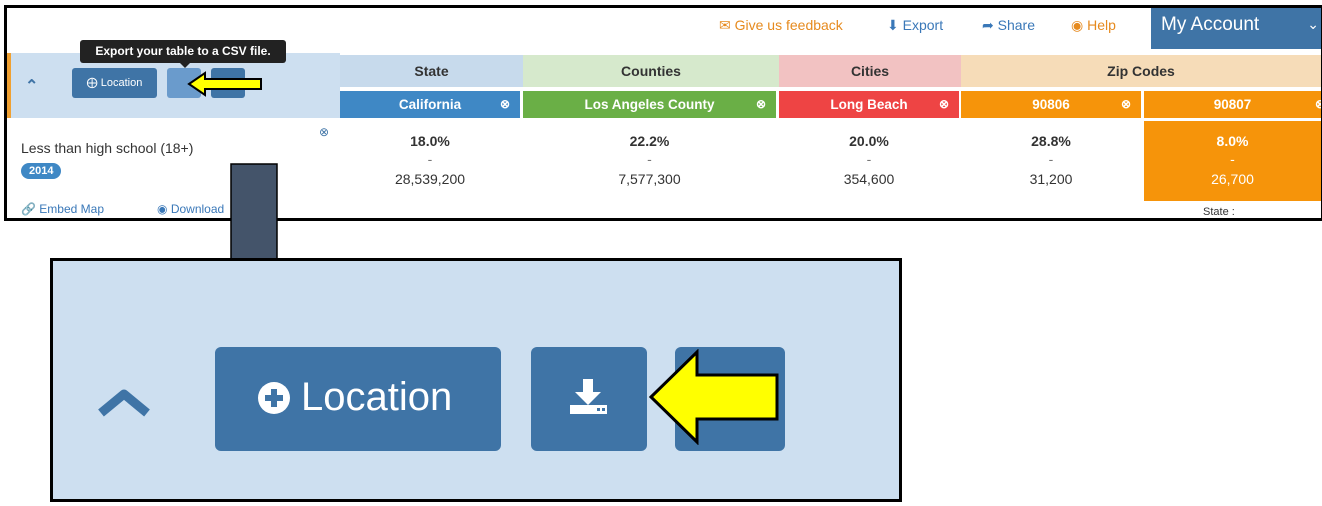  Describe the element at coordinates (124, 404) in the screenshot. I see `collapse-chevron-icon` at that location.